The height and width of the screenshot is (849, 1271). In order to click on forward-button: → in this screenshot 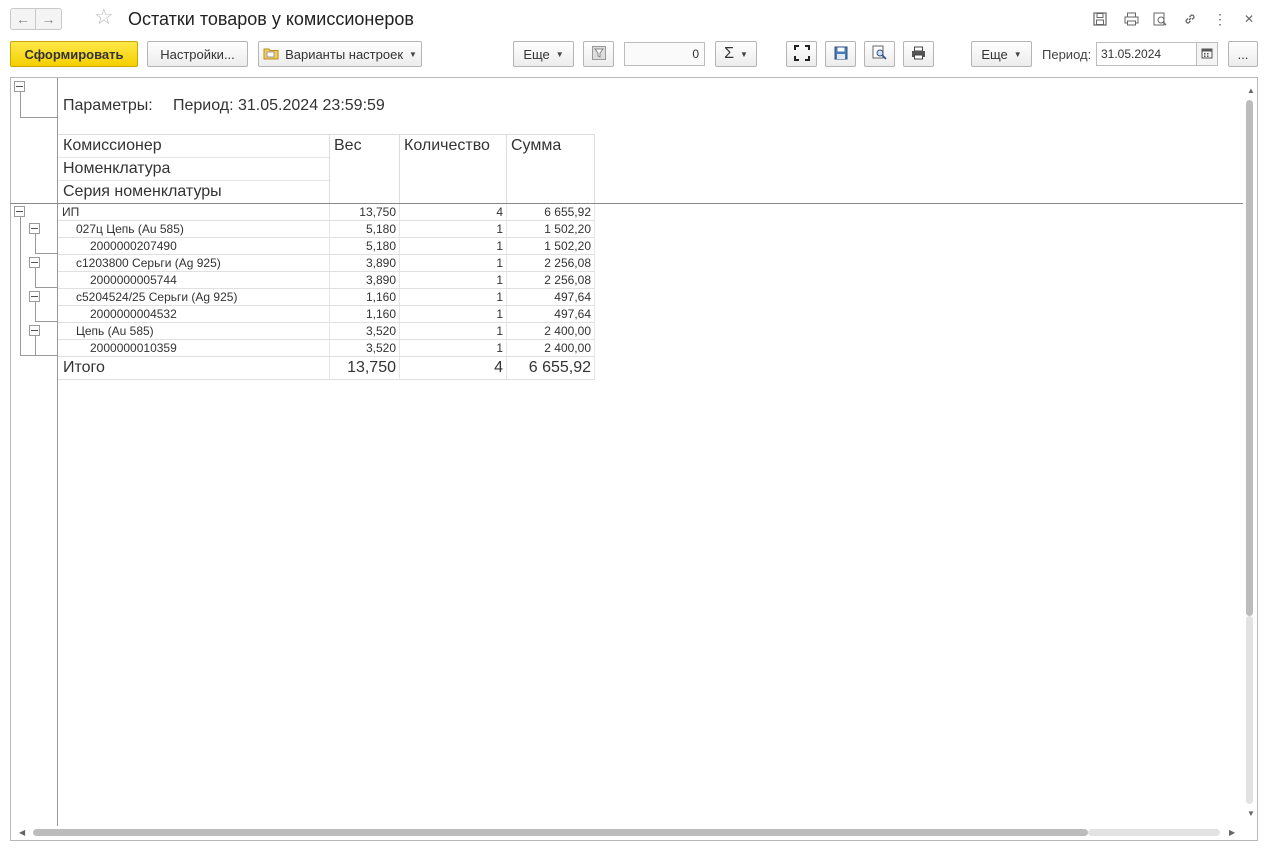, I will do `click(49, 19)`.